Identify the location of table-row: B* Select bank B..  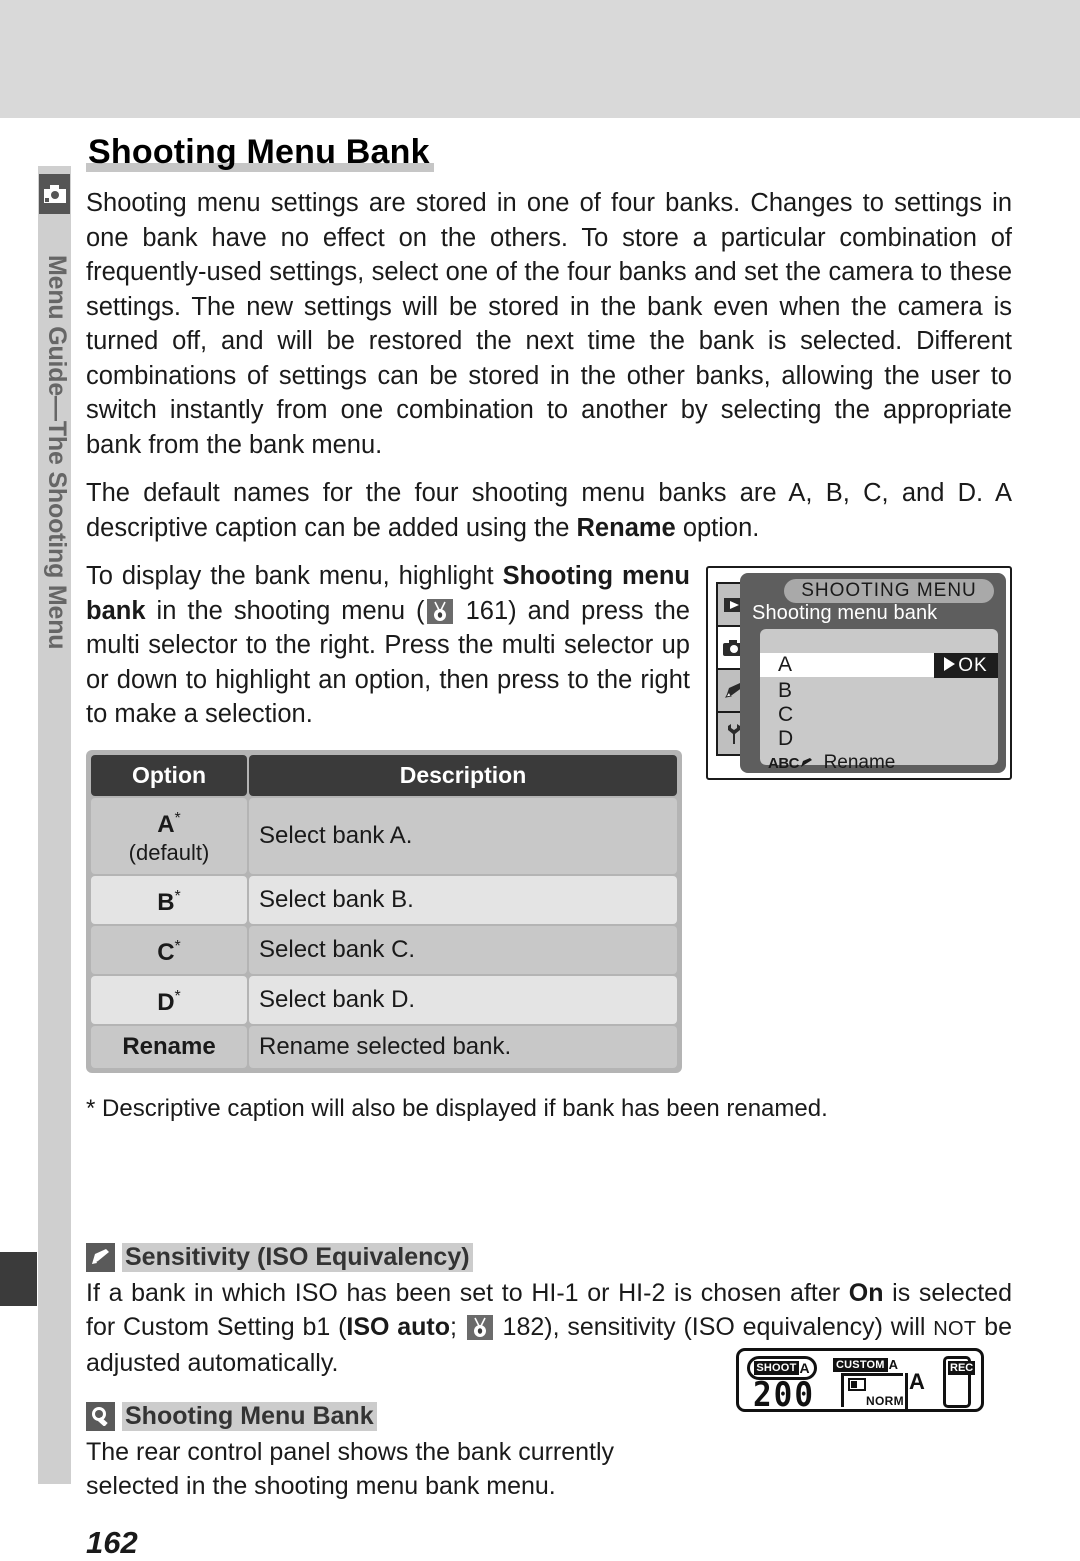
(384, 899).